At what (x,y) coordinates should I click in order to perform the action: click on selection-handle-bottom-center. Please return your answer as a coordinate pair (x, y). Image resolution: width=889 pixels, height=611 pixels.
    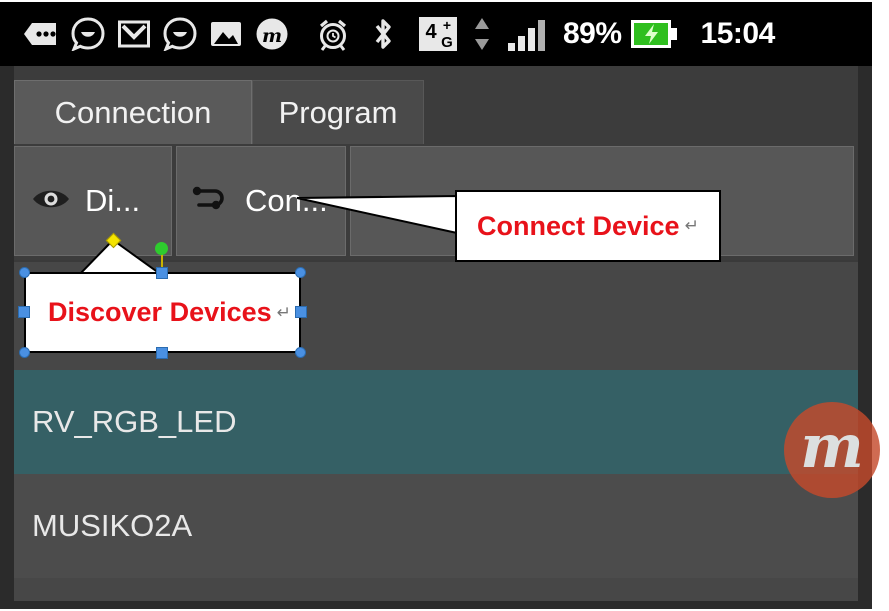
    Looking at the image, I should click on (162, 353).